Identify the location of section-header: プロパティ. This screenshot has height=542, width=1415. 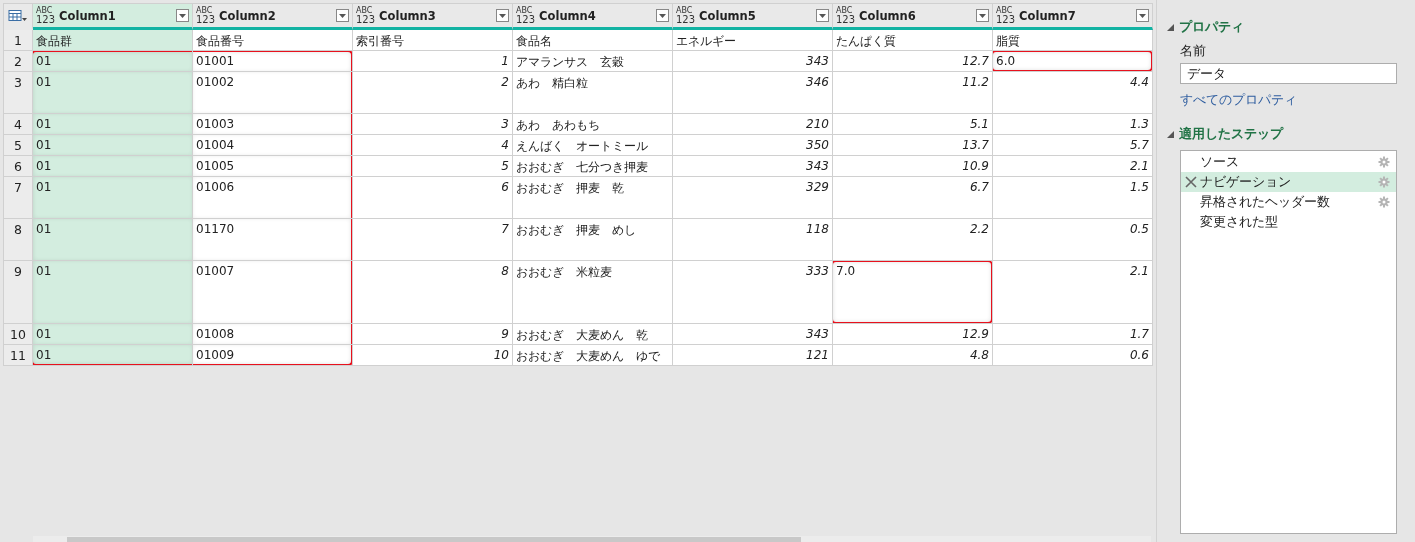
(1282, 27).